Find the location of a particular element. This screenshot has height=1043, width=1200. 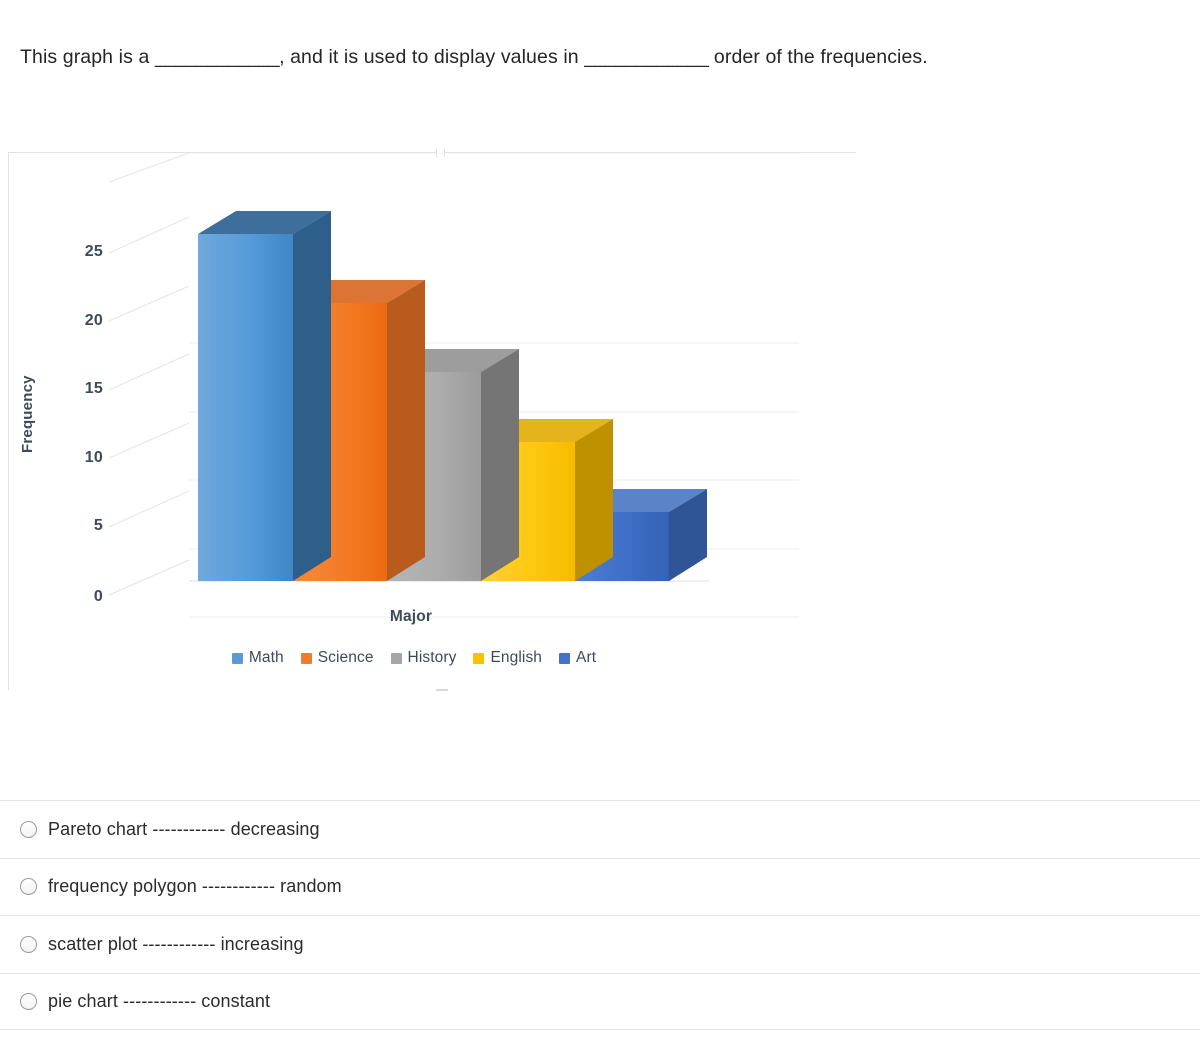

y-tick-20: 20 is located at coordinates (93, 320).